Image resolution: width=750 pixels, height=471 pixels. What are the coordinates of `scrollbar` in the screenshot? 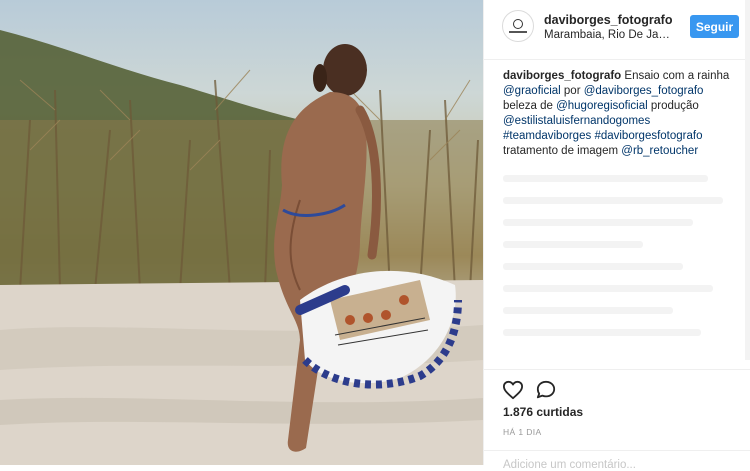 It's located at (747, 180).